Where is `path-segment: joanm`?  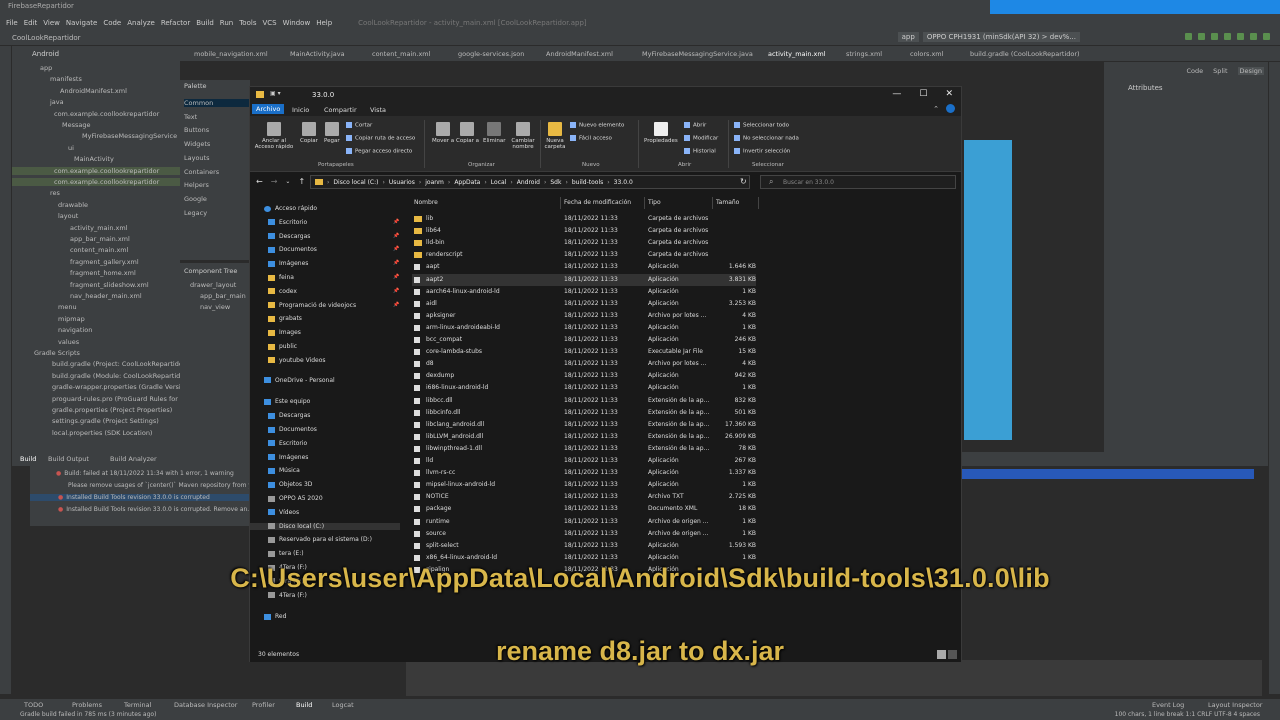
path-segment: joanm is located at coordinates (434, 182).